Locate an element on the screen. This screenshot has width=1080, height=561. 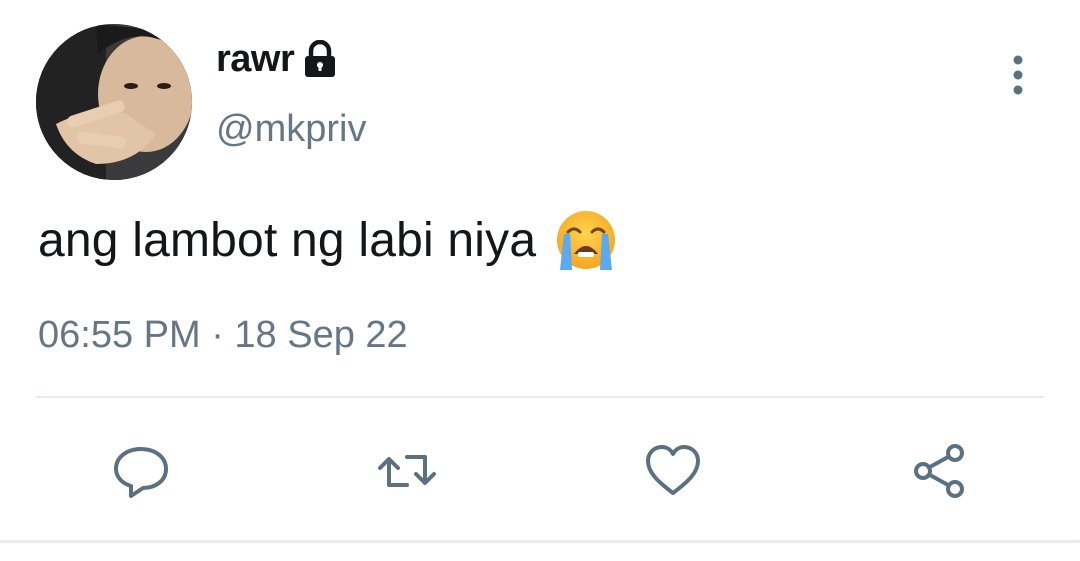
comment-icon is located at coordinates (141, 472).